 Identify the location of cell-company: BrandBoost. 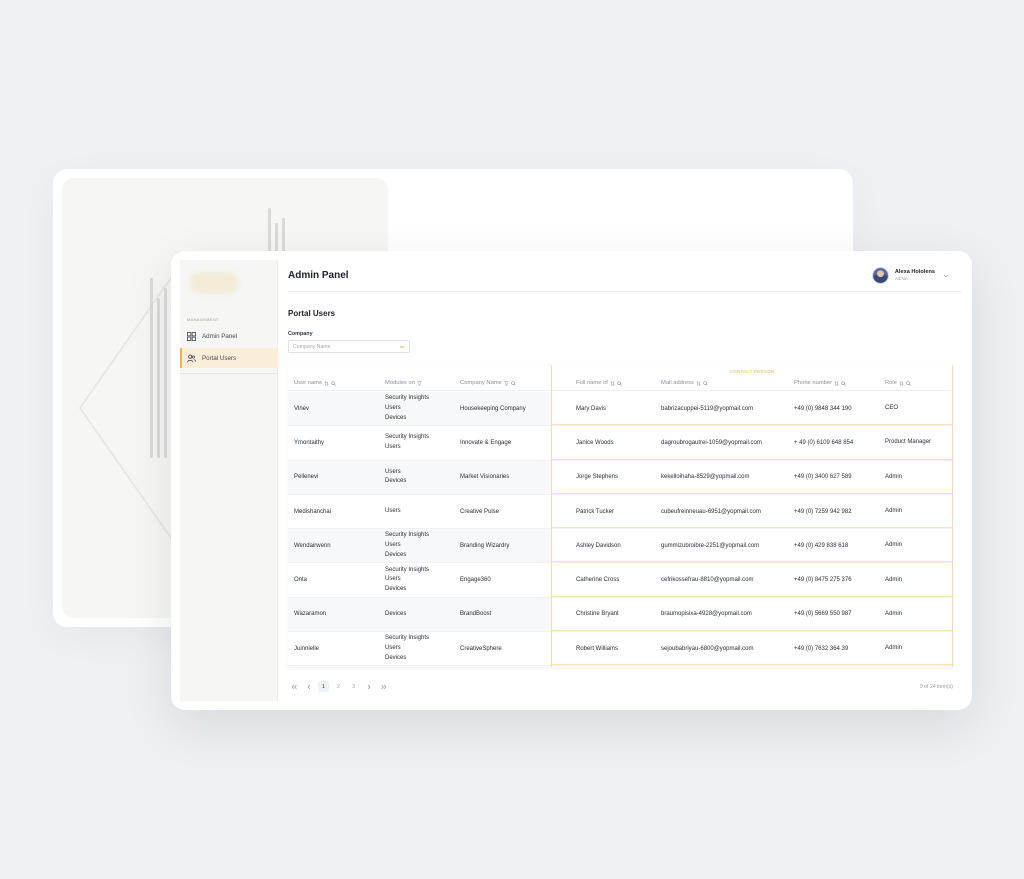
(476, 614).